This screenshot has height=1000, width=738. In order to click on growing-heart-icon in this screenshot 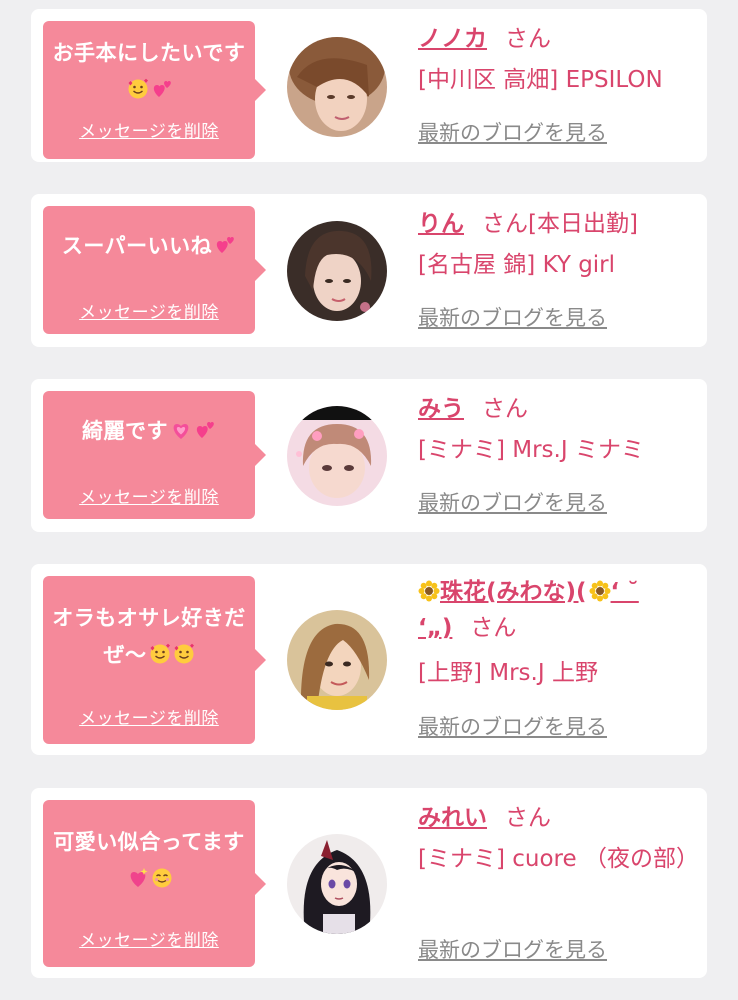, I will do `click(181, 431)`.